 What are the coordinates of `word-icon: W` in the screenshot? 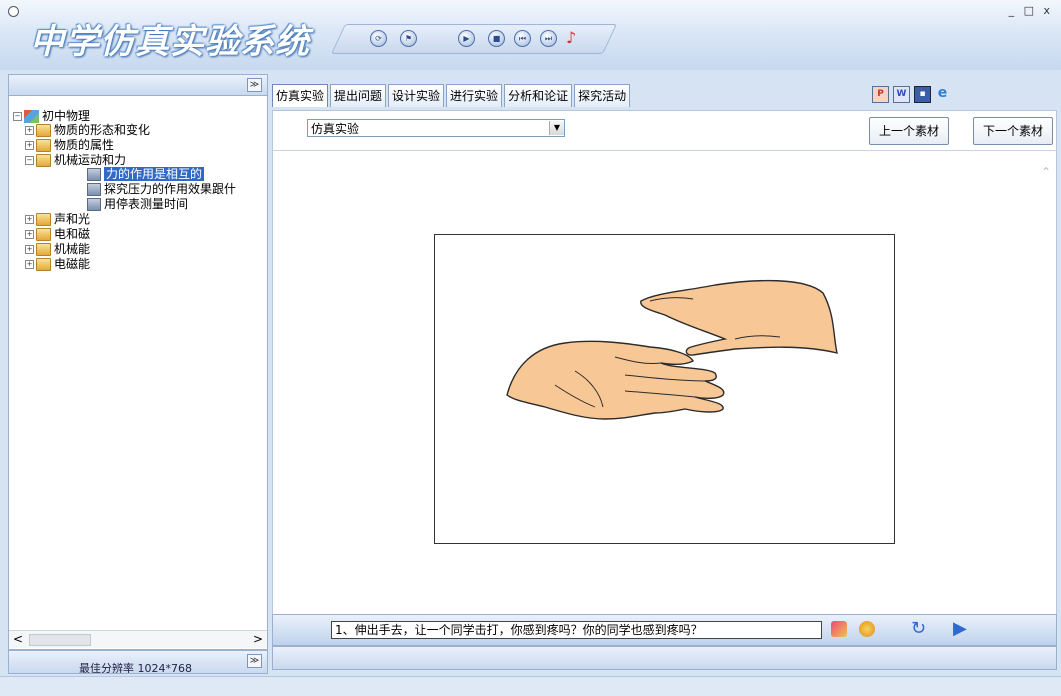 It's located at (901, 94).